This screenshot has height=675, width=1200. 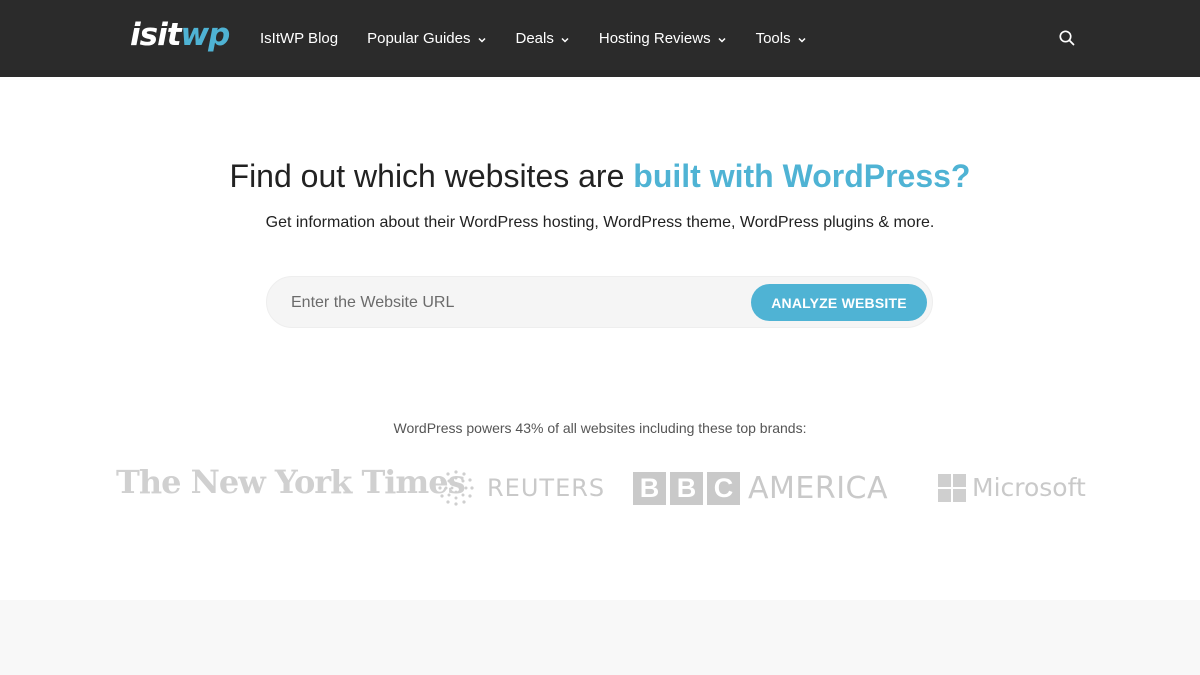 What do you see at coordinates (1067, 38) in the screenshot?
I see `search-icon` at bounding box center [1067, 38].